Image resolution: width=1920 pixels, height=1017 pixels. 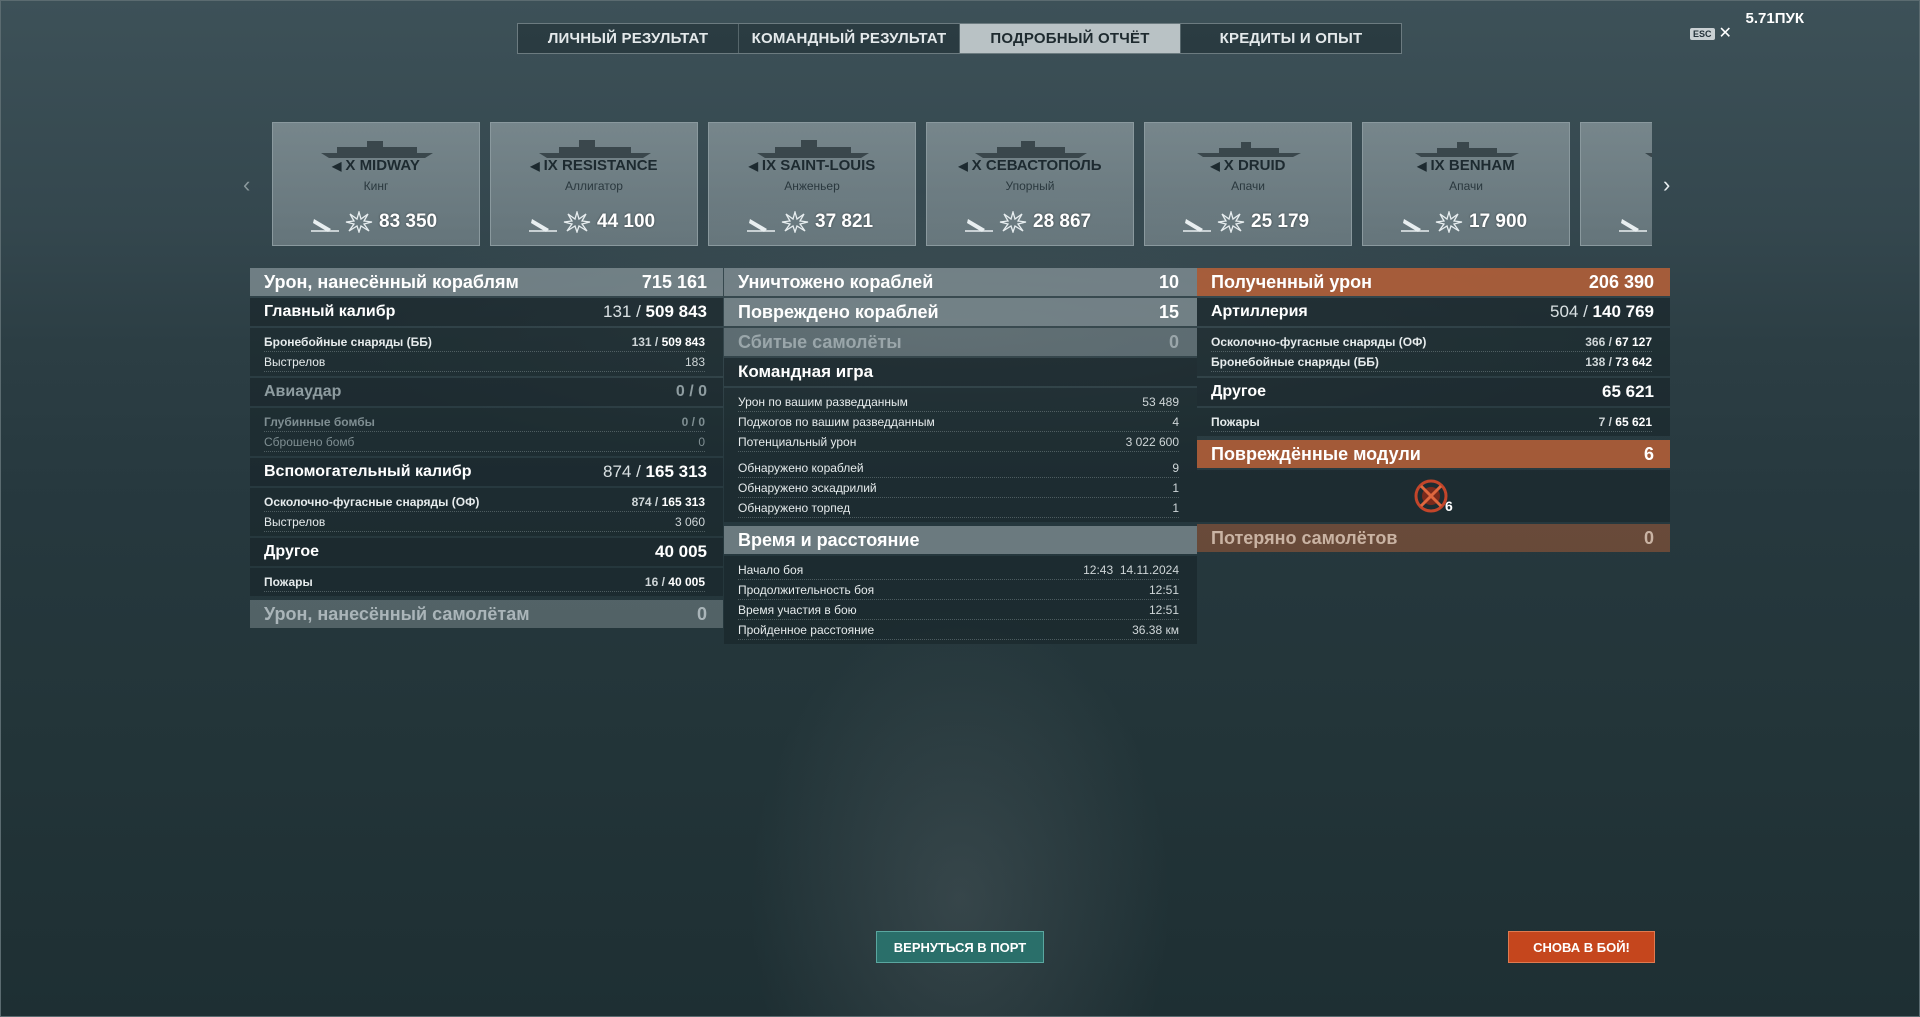 I want to click on spotted-ships-row: Обнаружено кораблей 9, so click(x=958, y=468).